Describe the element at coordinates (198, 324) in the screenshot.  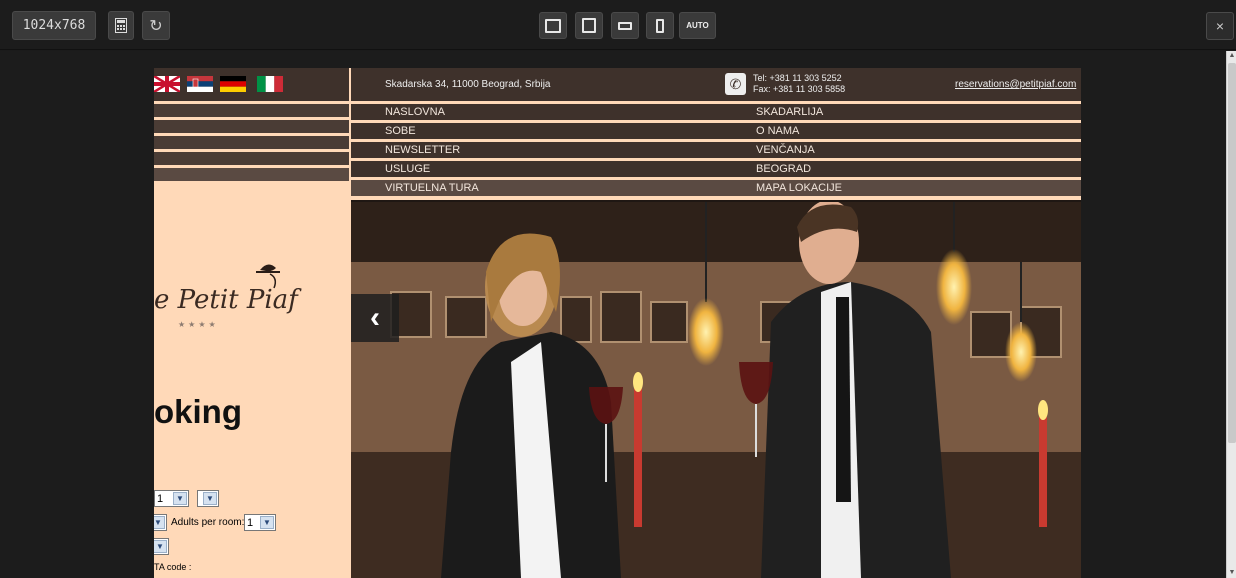
I see `logo-stars: ★★★★` at that location.